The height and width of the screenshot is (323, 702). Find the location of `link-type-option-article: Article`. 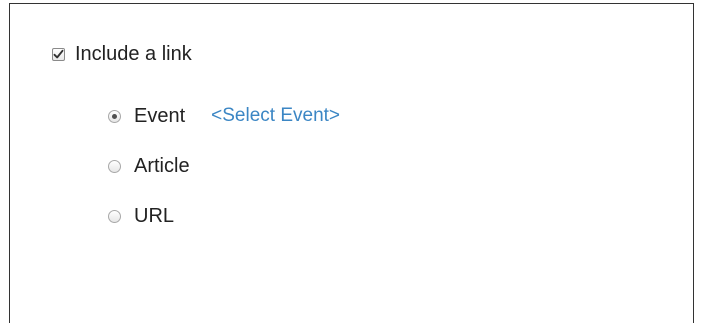

link-type-option-article: Article is located at coordinates (149, 166).